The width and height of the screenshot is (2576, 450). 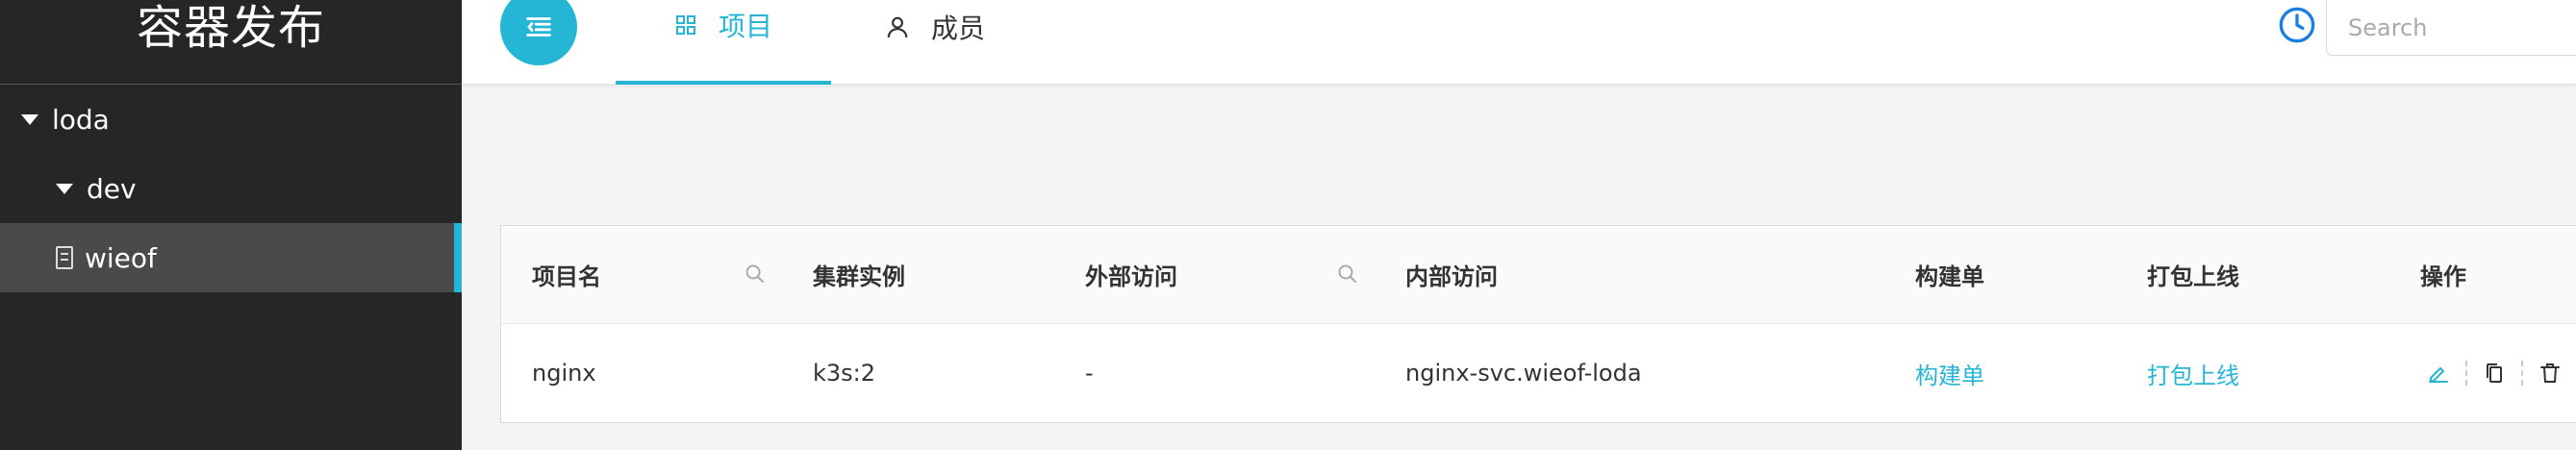 I want to click on user-icon, so click(x=898, y=27).